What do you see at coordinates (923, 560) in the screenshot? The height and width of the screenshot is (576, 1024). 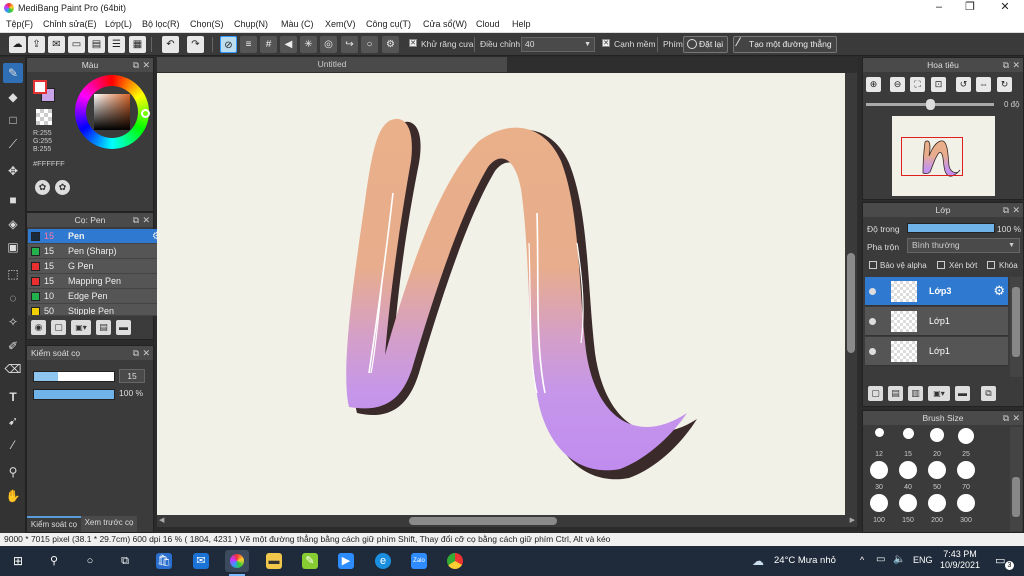 I see `language-indicator: ENG` at bounding box center [923, 560].